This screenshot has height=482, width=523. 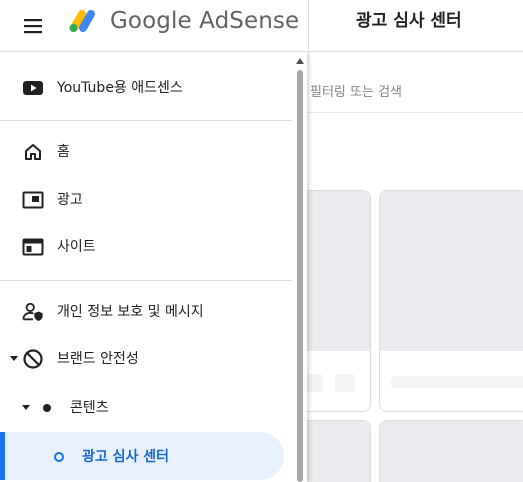 I want to click on nav-item-label: 광고, so click(x=70, y=200).